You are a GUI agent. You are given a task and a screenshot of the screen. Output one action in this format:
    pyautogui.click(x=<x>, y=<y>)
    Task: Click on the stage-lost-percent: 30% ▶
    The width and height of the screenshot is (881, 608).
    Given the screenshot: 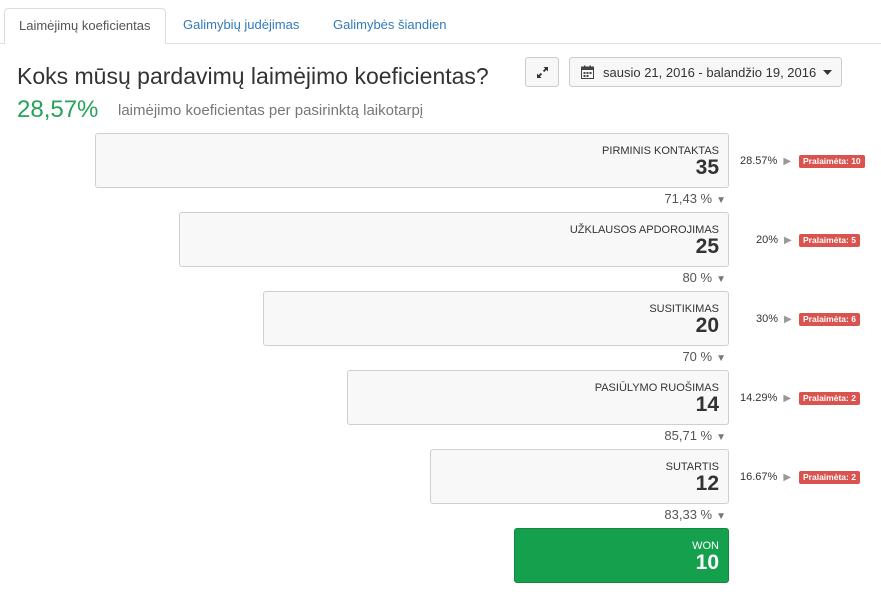 What is the action you would take?
    pyautogui.click(x=774, y=319)
    